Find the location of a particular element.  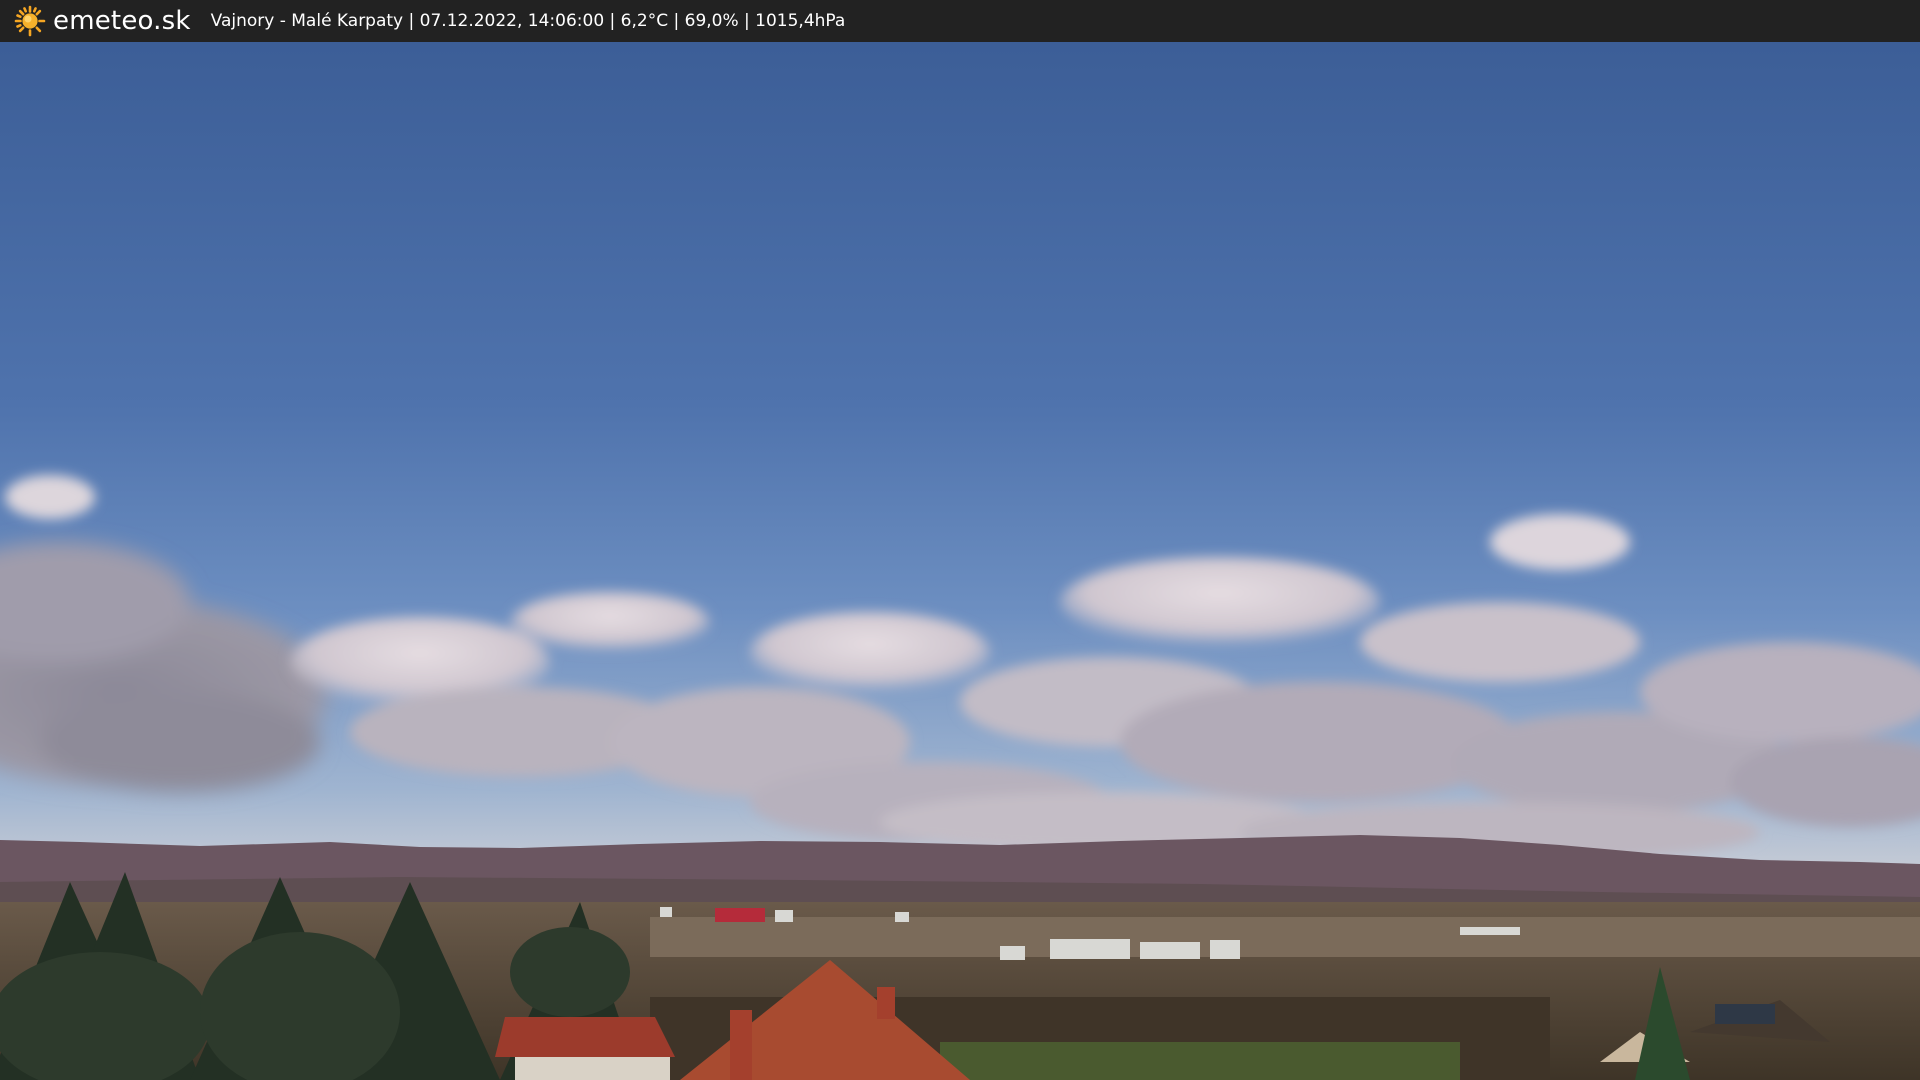

brand-logo: emeteo.sk is located at coordinates (102, 21).